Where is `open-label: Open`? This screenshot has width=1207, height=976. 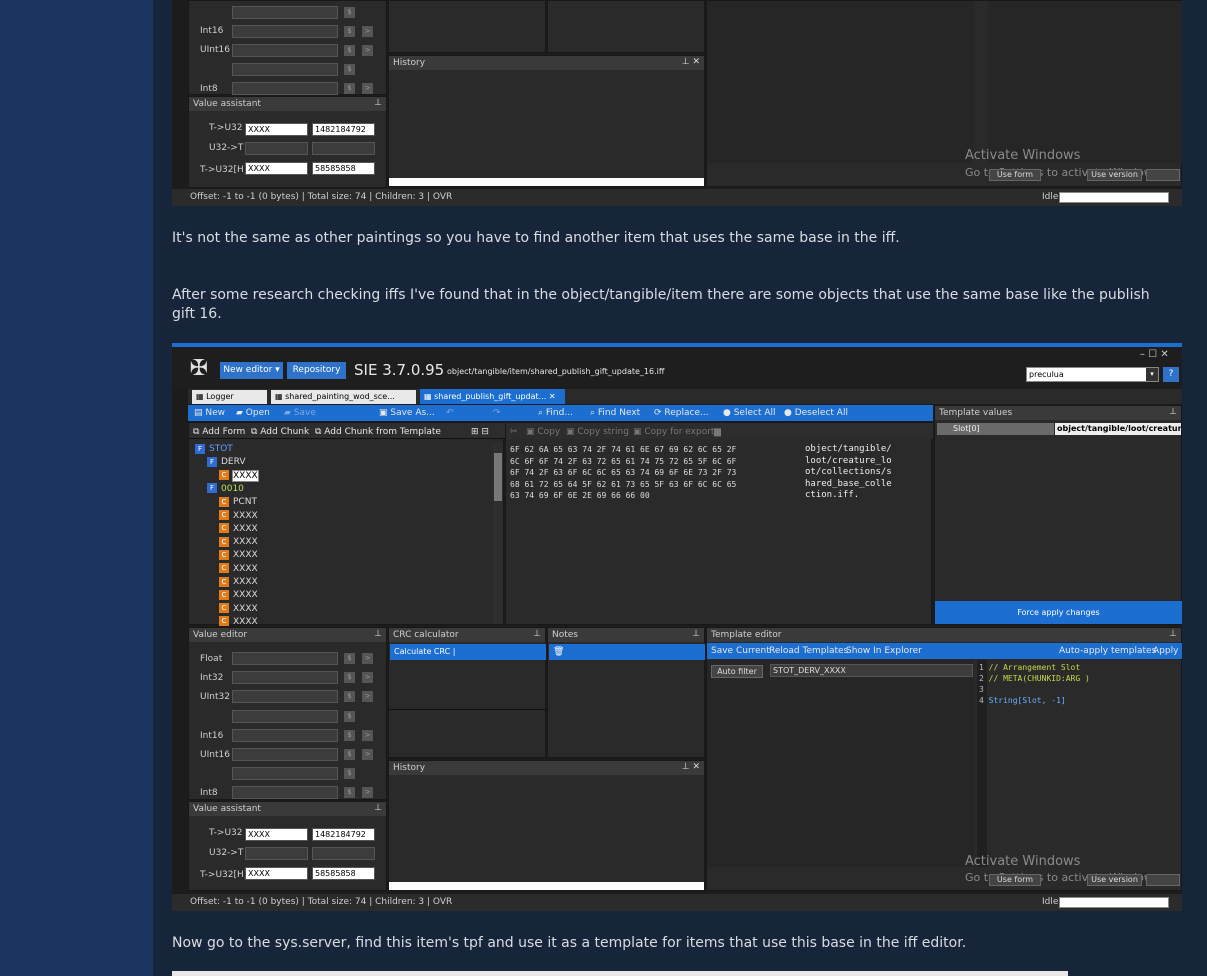 open-label: Open is located at coordinates (257, 413).